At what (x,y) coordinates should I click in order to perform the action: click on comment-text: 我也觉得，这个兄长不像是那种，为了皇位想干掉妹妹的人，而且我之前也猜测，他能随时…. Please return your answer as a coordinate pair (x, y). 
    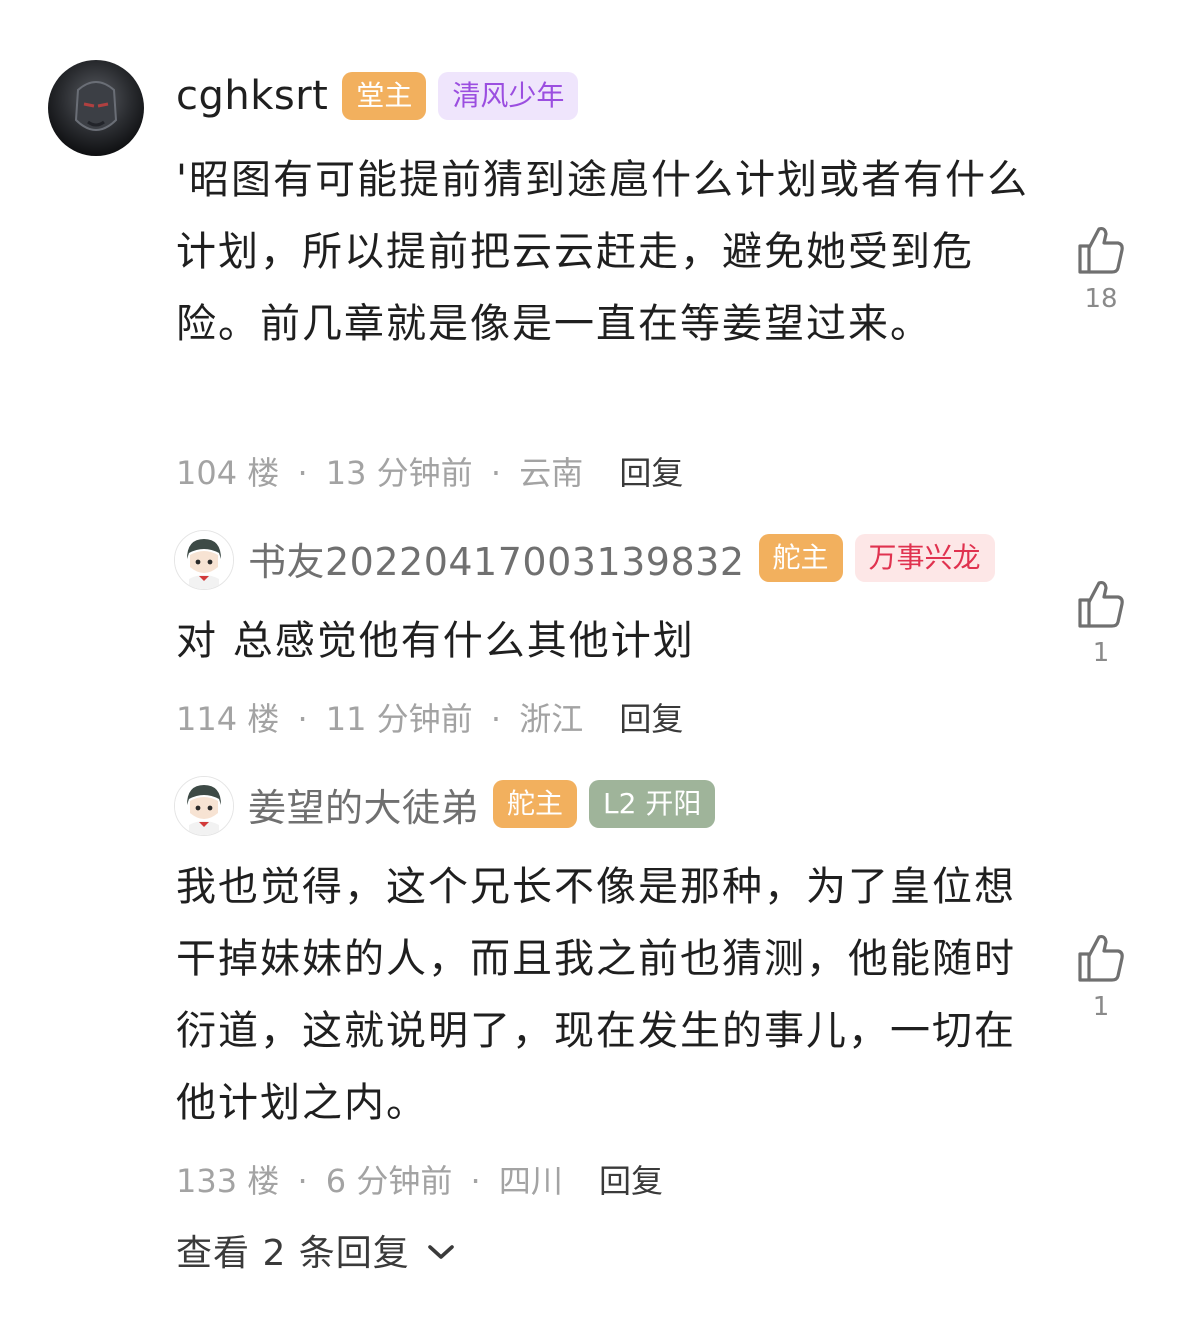
    Looking at the image, I should click on (596, 995).